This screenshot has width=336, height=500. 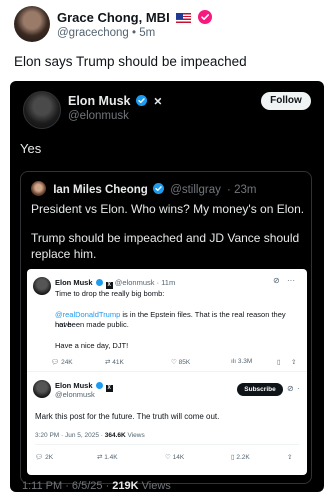 I want to click on shot-tweet1-line3: not been made public., so click(x=92, y=324).